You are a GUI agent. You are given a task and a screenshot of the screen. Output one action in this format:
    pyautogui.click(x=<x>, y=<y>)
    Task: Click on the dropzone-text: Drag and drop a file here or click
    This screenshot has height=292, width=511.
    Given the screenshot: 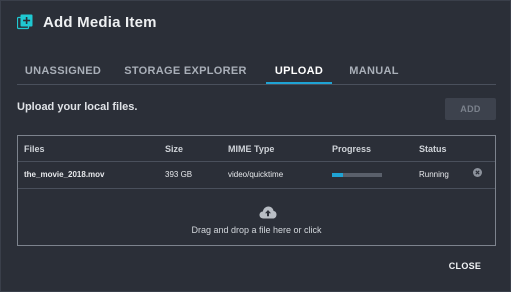 What is the action you would take?
    pyautogui.click(x=256, y=230)
    